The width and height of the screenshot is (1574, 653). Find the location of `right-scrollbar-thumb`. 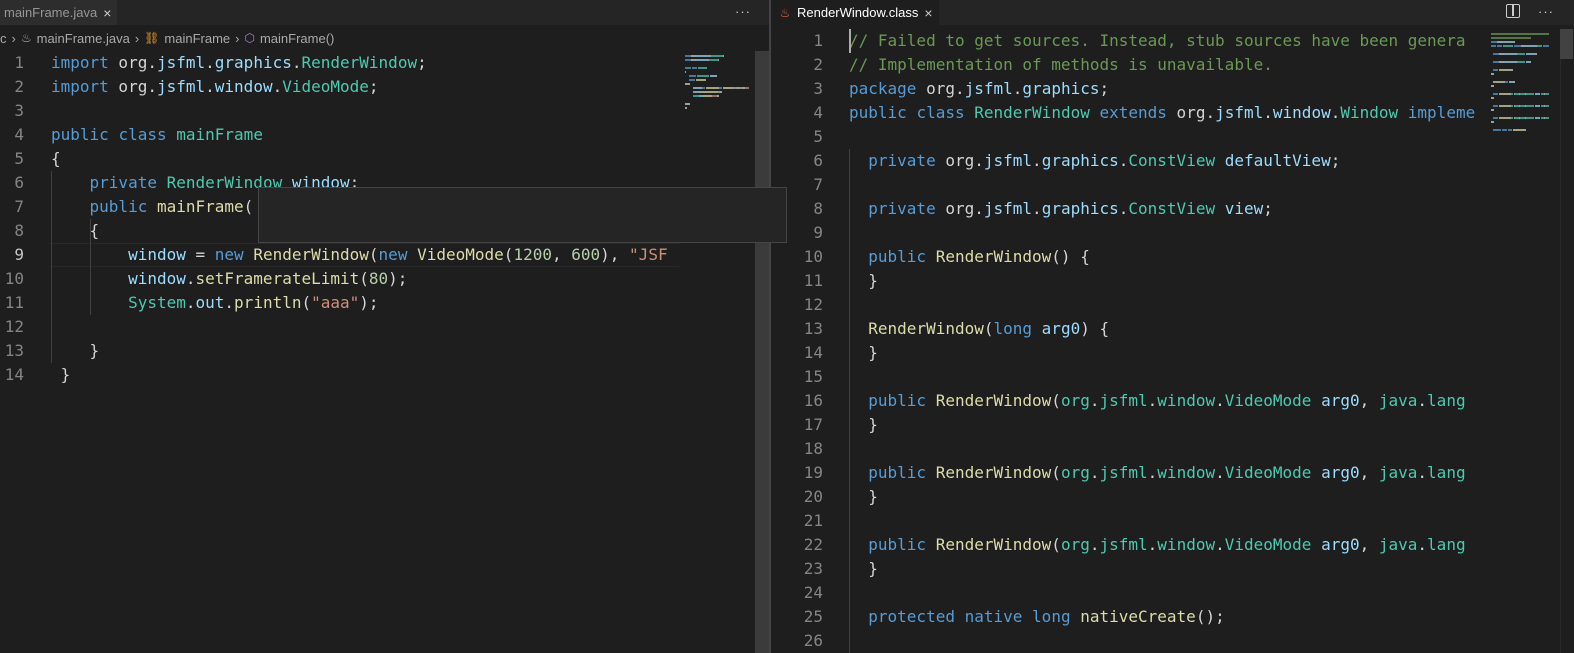

right-scrollbar-thumb is located at coordinates (1566, 44).